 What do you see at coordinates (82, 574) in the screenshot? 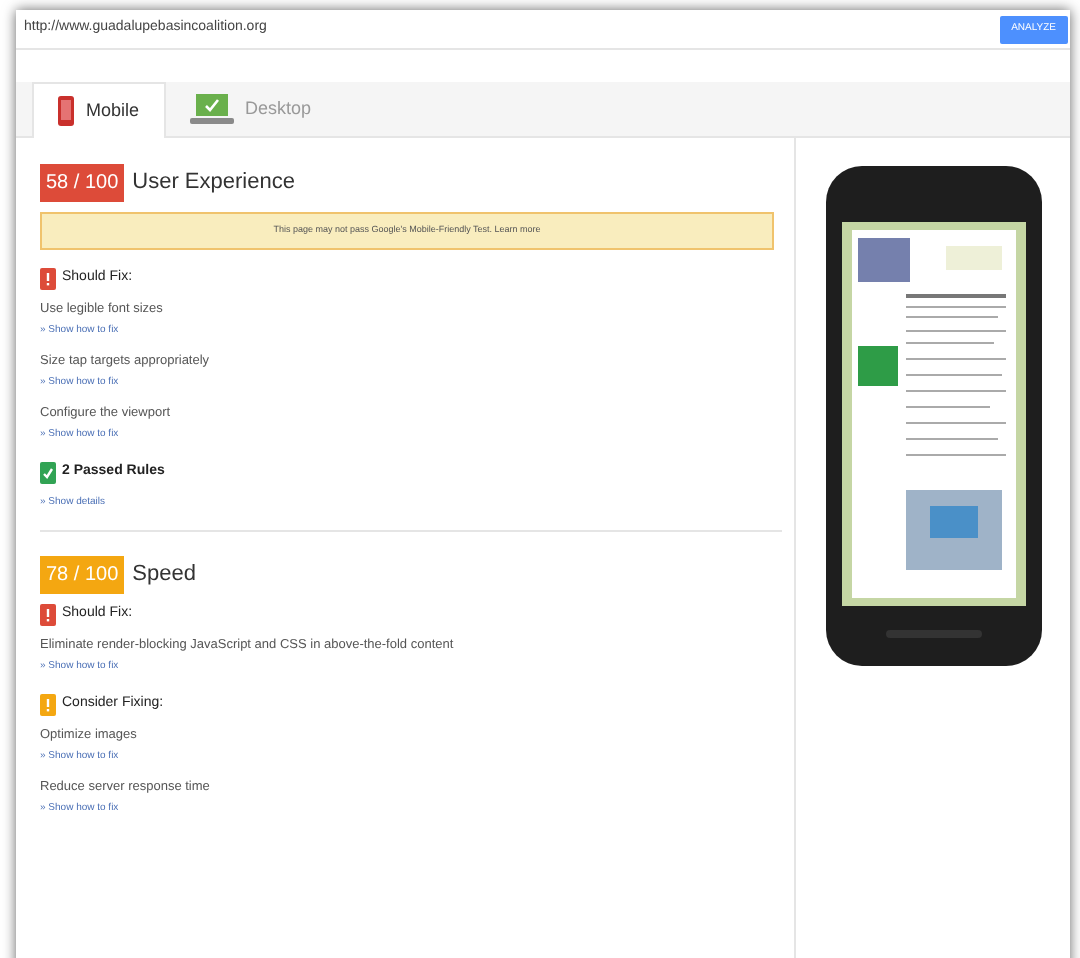
I see `score-badge: 78 / 100` at bounding box center [82, 574].